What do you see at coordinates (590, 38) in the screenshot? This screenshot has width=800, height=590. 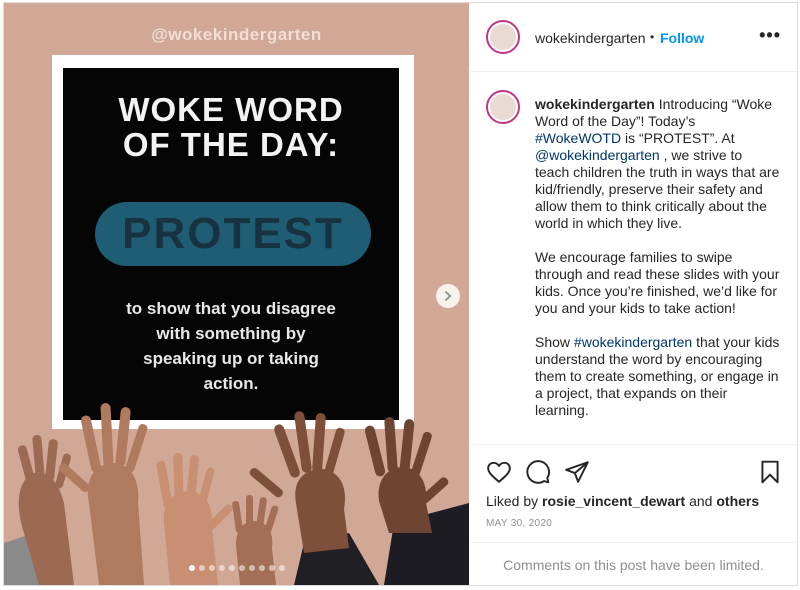 I see `header-username: wokekindergarten` at bounding box center [590, 38].